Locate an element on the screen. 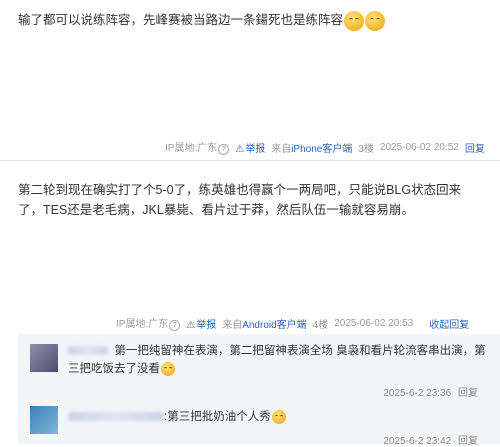  reply-content: :第三把批奶油个人秀 is located at coordinates (280, 417).